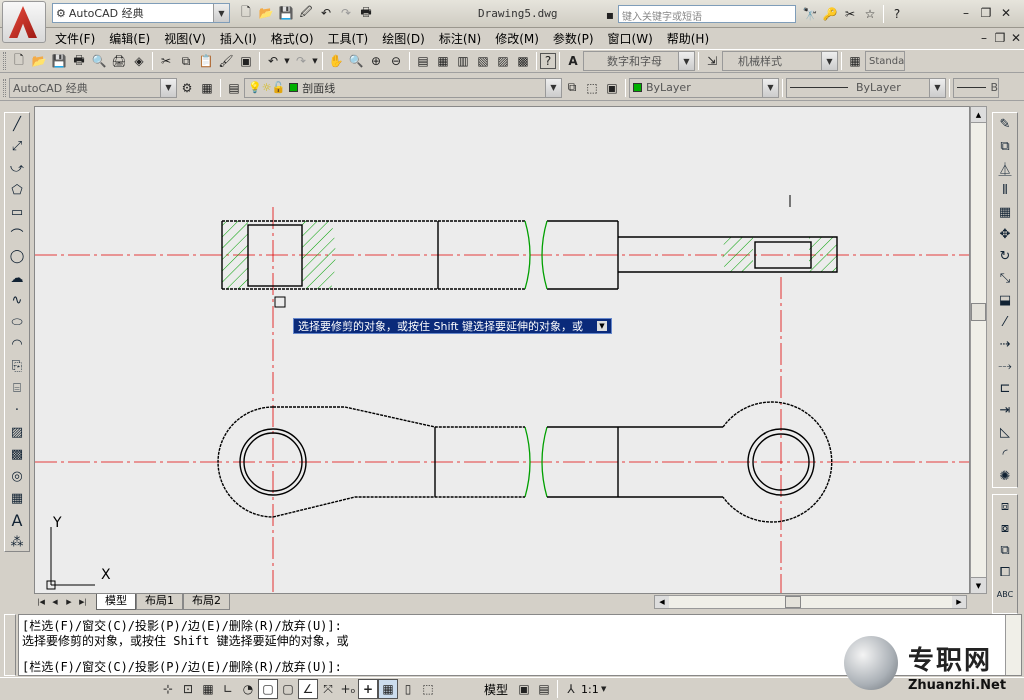 This screenshot has width=1024, height=700. Describe the element at coordinates (129, 38) in the screenshot. I see `menu-edit: 编辑(E)` at that location.